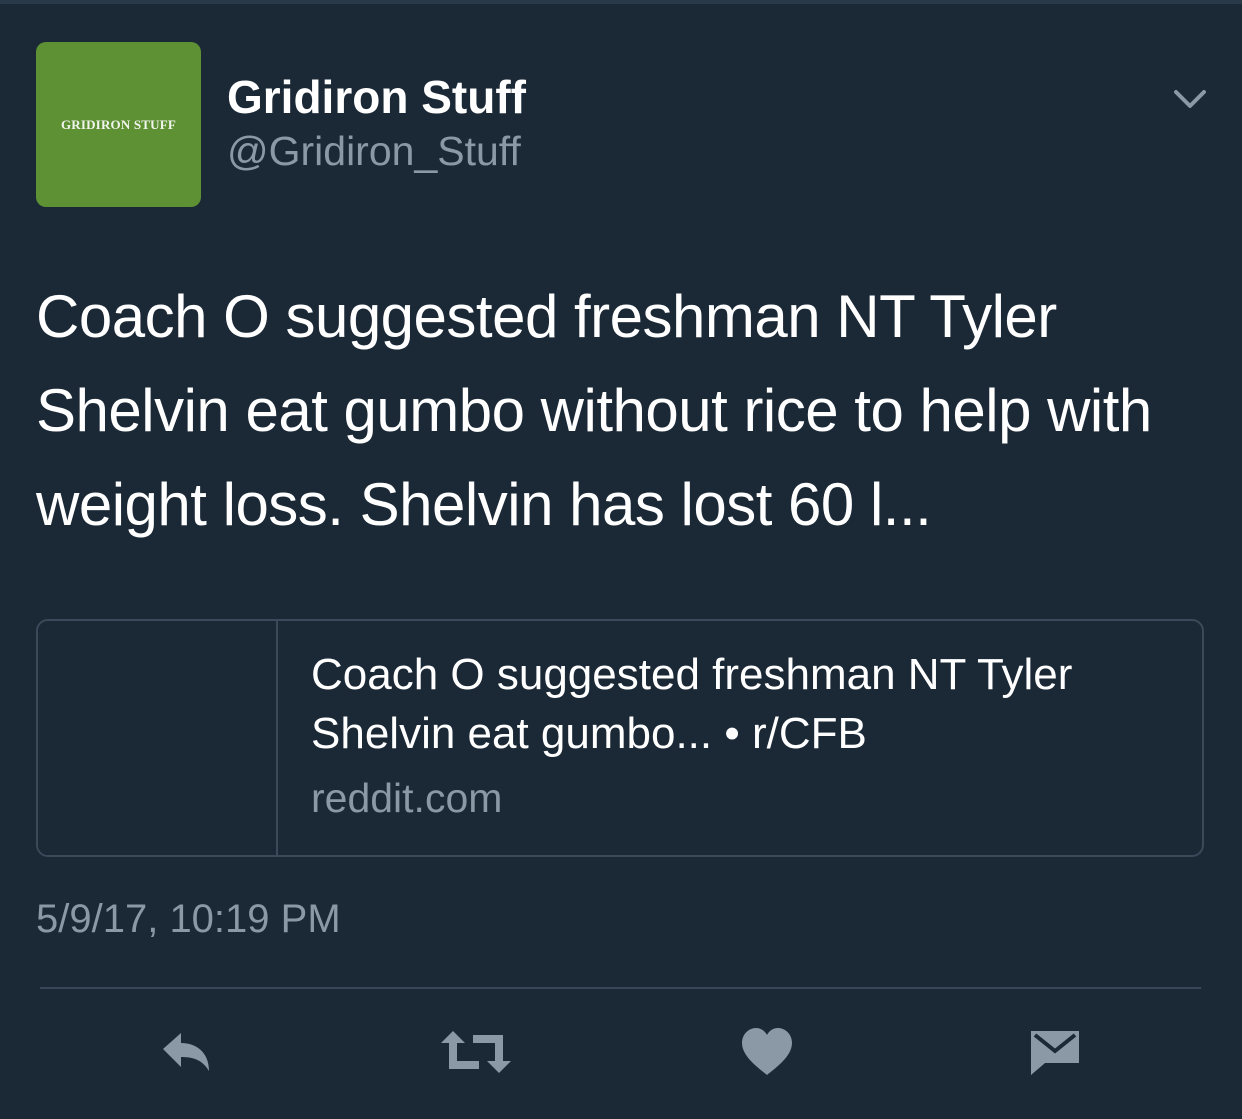  Describe the element at coordinates (407, 798) in the screenshot. I see `link-card-domain: reddit.com` at that location.